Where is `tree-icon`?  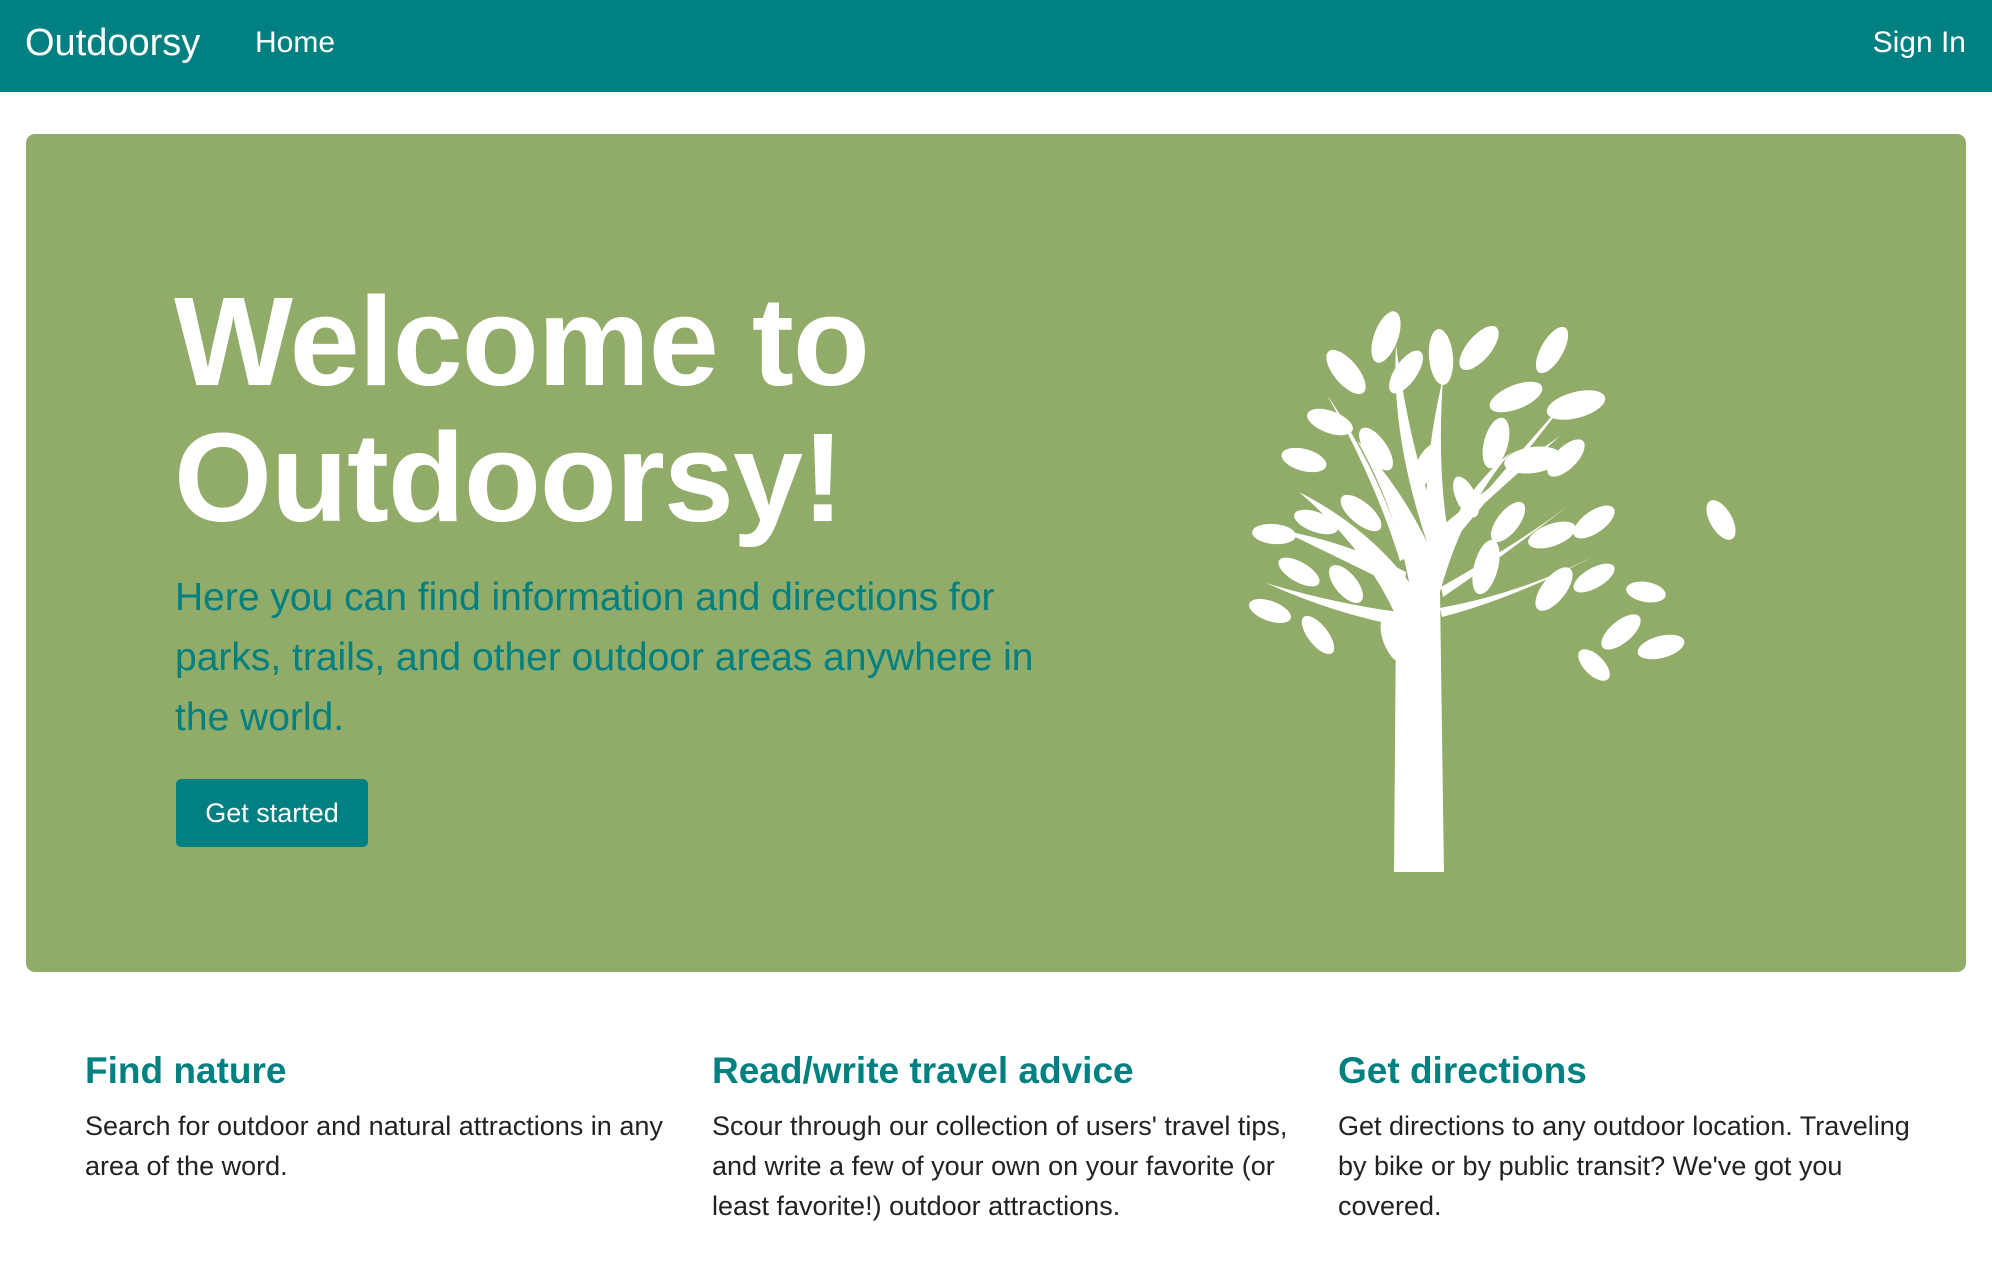
tree-icon is located at coordinates (1492, 591).